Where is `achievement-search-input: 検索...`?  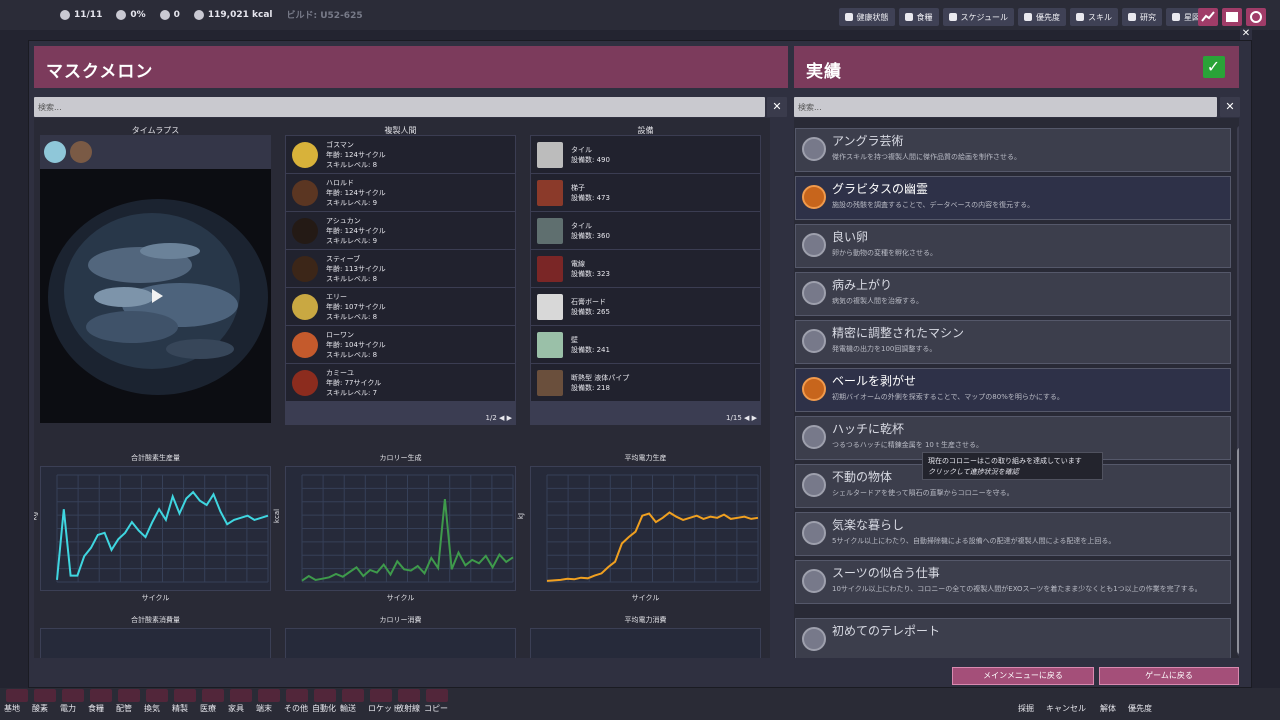
achievement-search-input: 検索... is located at coordinates (1005, 107).